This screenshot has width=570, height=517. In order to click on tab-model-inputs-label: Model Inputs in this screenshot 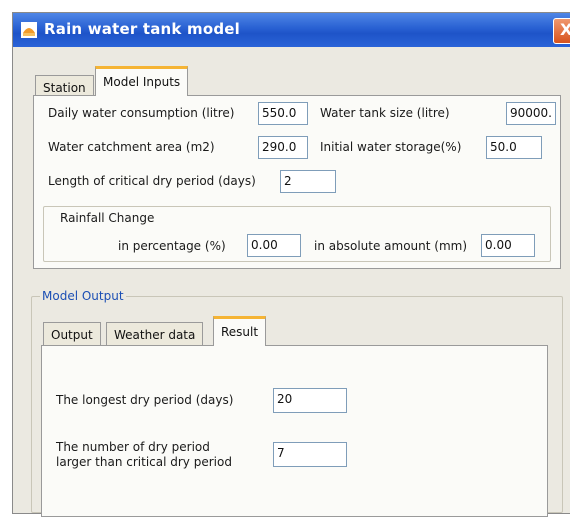, I will do `click(142, 82)`.